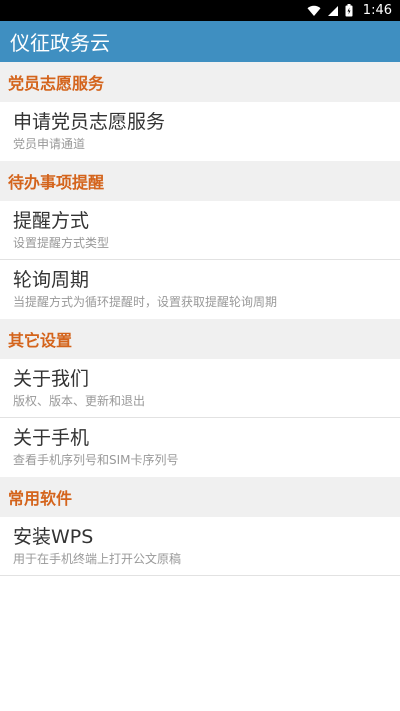 The height and width of the screenshot is (711, 400). What do you see at coordinates (49, 144) in the screenshot?
I see `item-subtitle: 党员申请通道` at bounding box center [49, 144].